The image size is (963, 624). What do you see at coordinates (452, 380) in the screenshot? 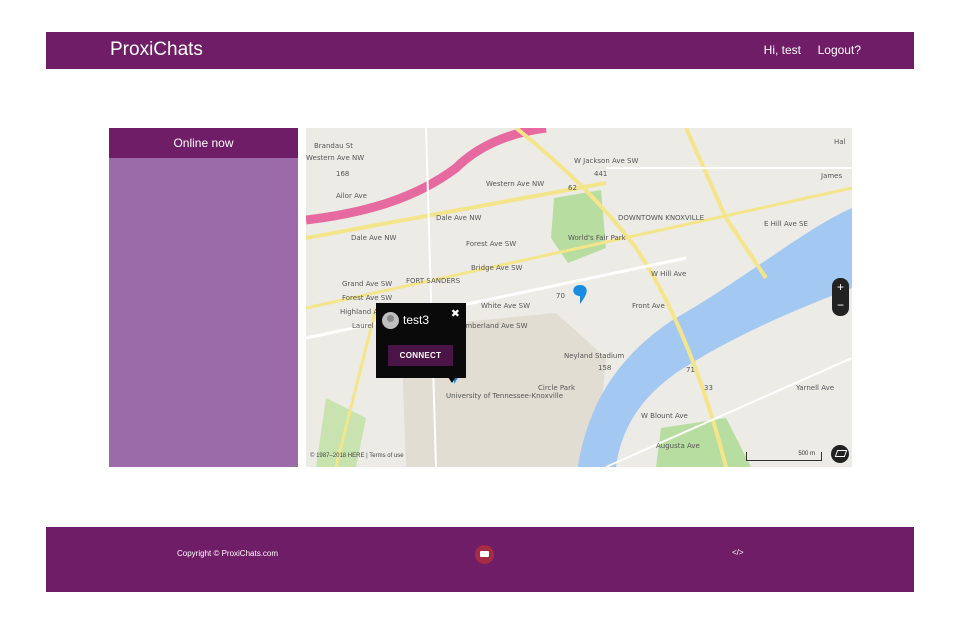
I see `popup-pointer` at bounding box center [452, 380].